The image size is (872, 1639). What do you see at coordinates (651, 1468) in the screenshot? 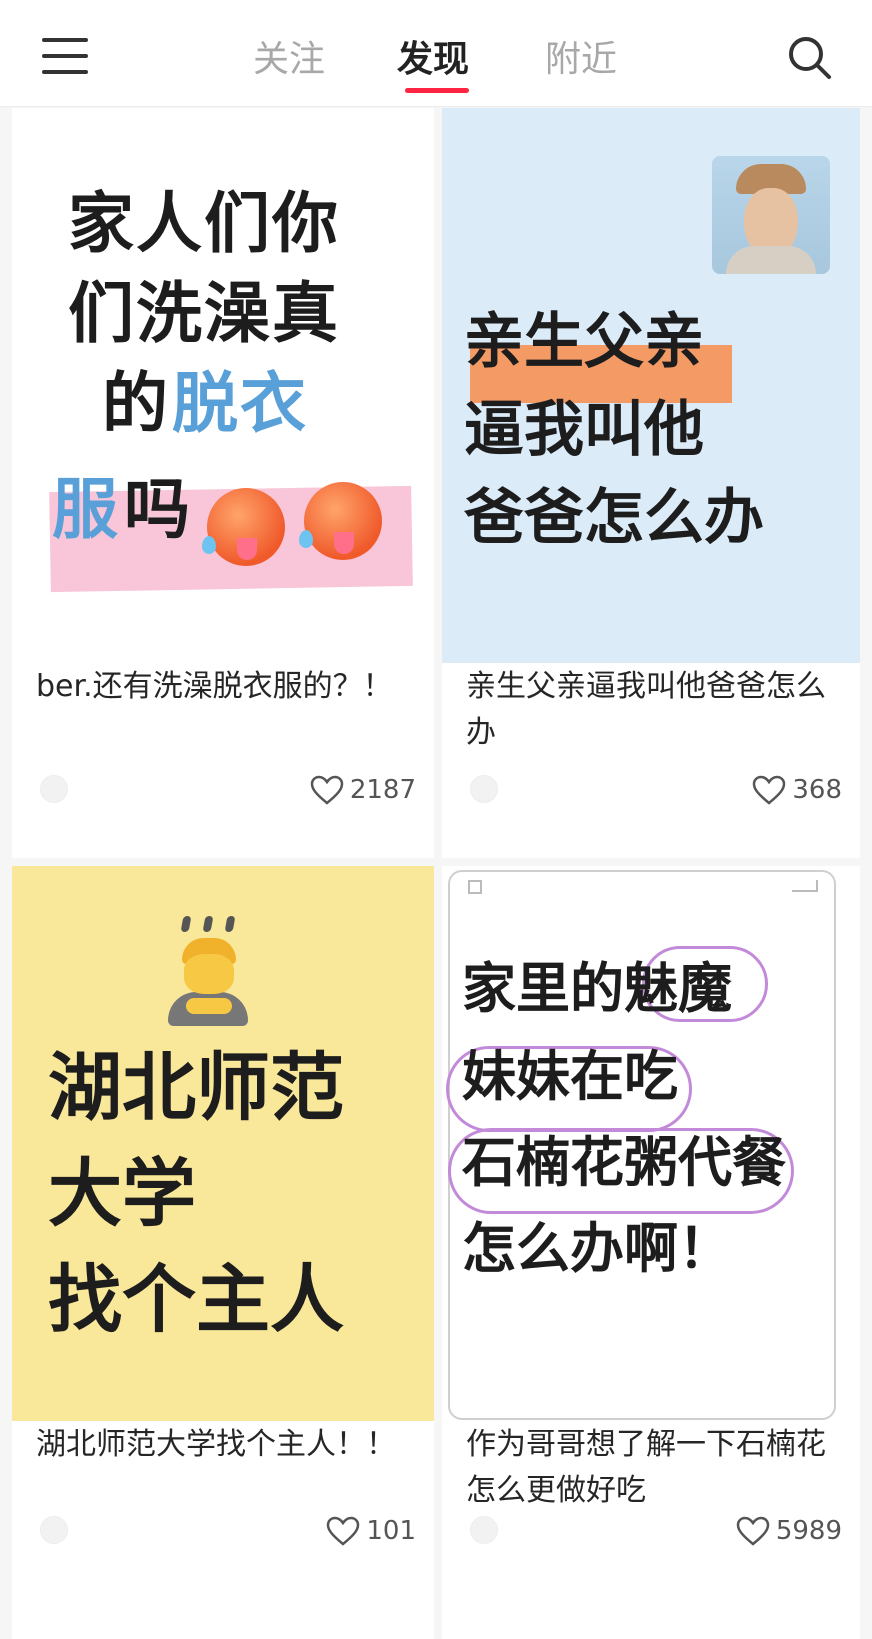
I see `card-title: 作为哥哥想了解一下石楠花怎么更做好吃` at bounding box center [651, 1468].